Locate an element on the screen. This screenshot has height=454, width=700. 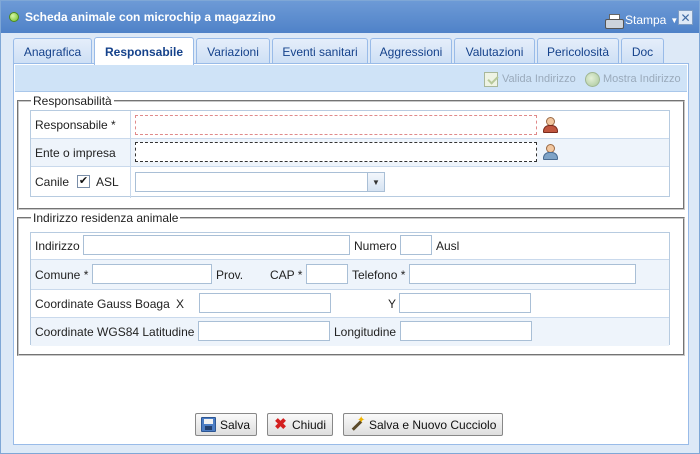
responsabile-row: Responsabile * is located at coordinates (350, 125).